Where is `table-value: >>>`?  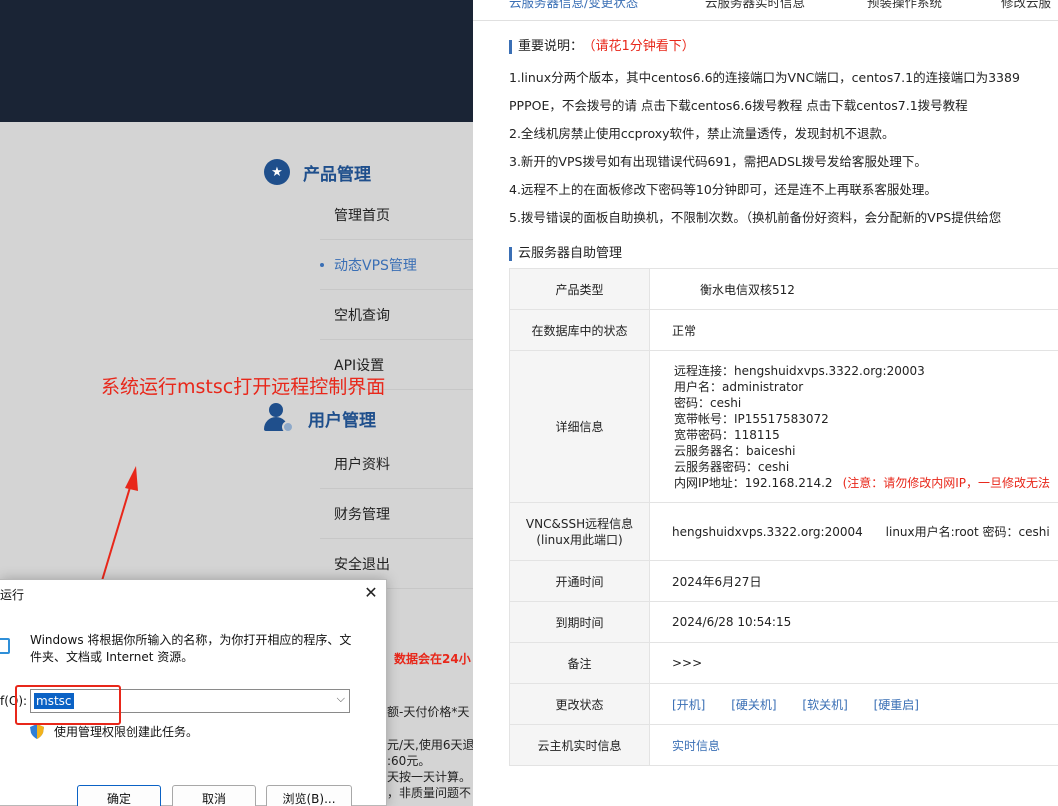
table-value: >>> is located at coordinates (853, 663).